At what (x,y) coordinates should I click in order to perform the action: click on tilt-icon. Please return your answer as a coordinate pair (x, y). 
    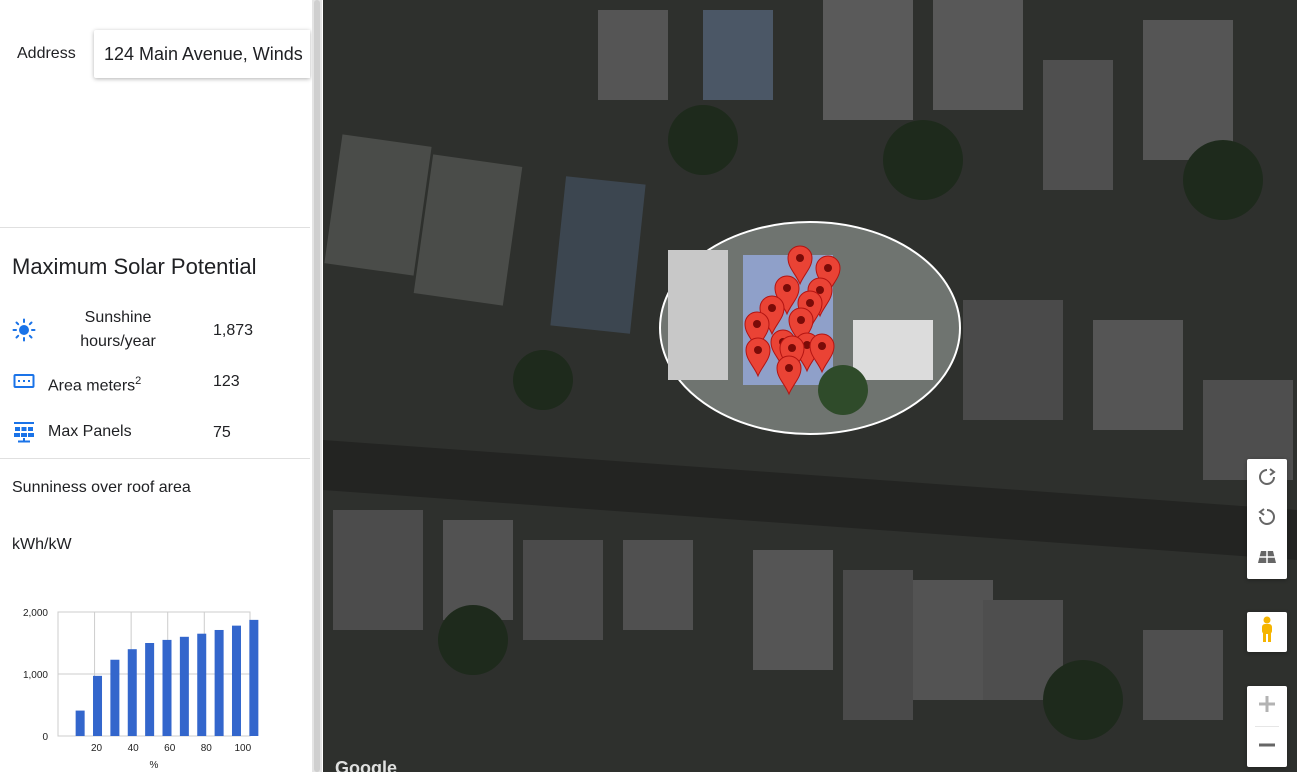
    Looking at the image, I should click on (1267, 559).